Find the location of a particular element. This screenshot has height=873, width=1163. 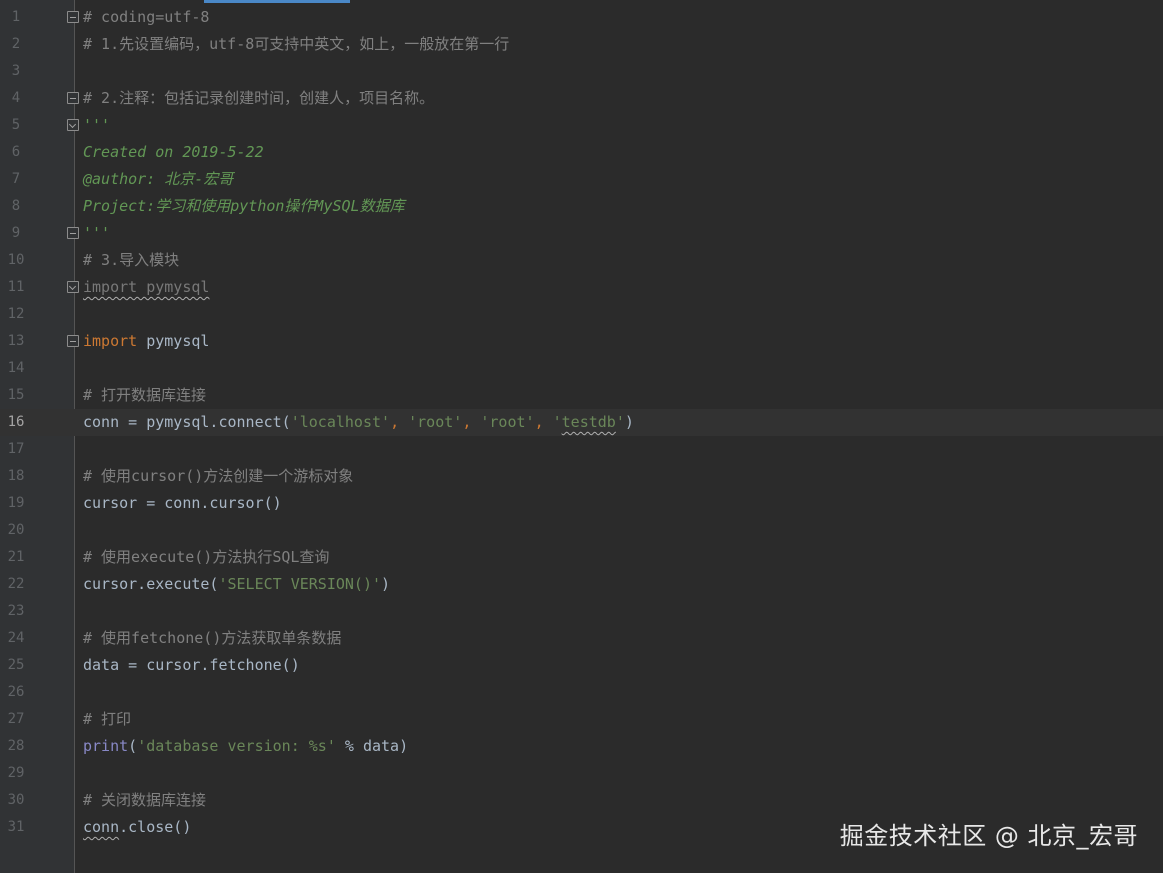

code-token-string: 'root' is located at coordinates (507, 422).